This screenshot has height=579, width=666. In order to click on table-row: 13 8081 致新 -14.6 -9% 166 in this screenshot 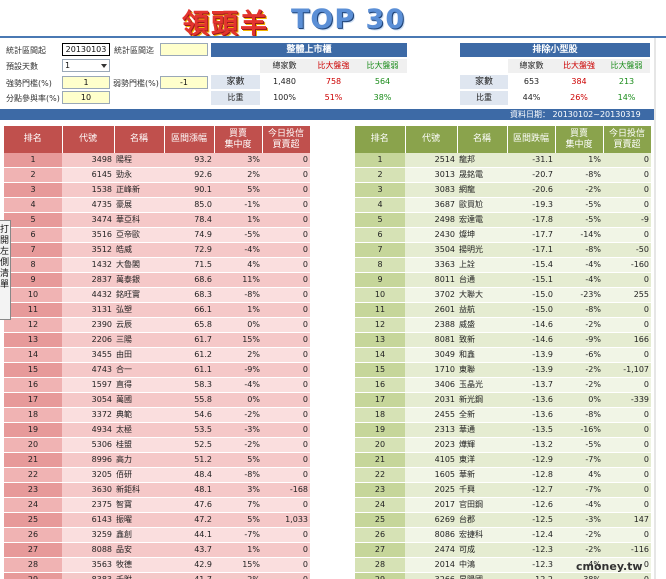, I will do `click(503, 340)`.